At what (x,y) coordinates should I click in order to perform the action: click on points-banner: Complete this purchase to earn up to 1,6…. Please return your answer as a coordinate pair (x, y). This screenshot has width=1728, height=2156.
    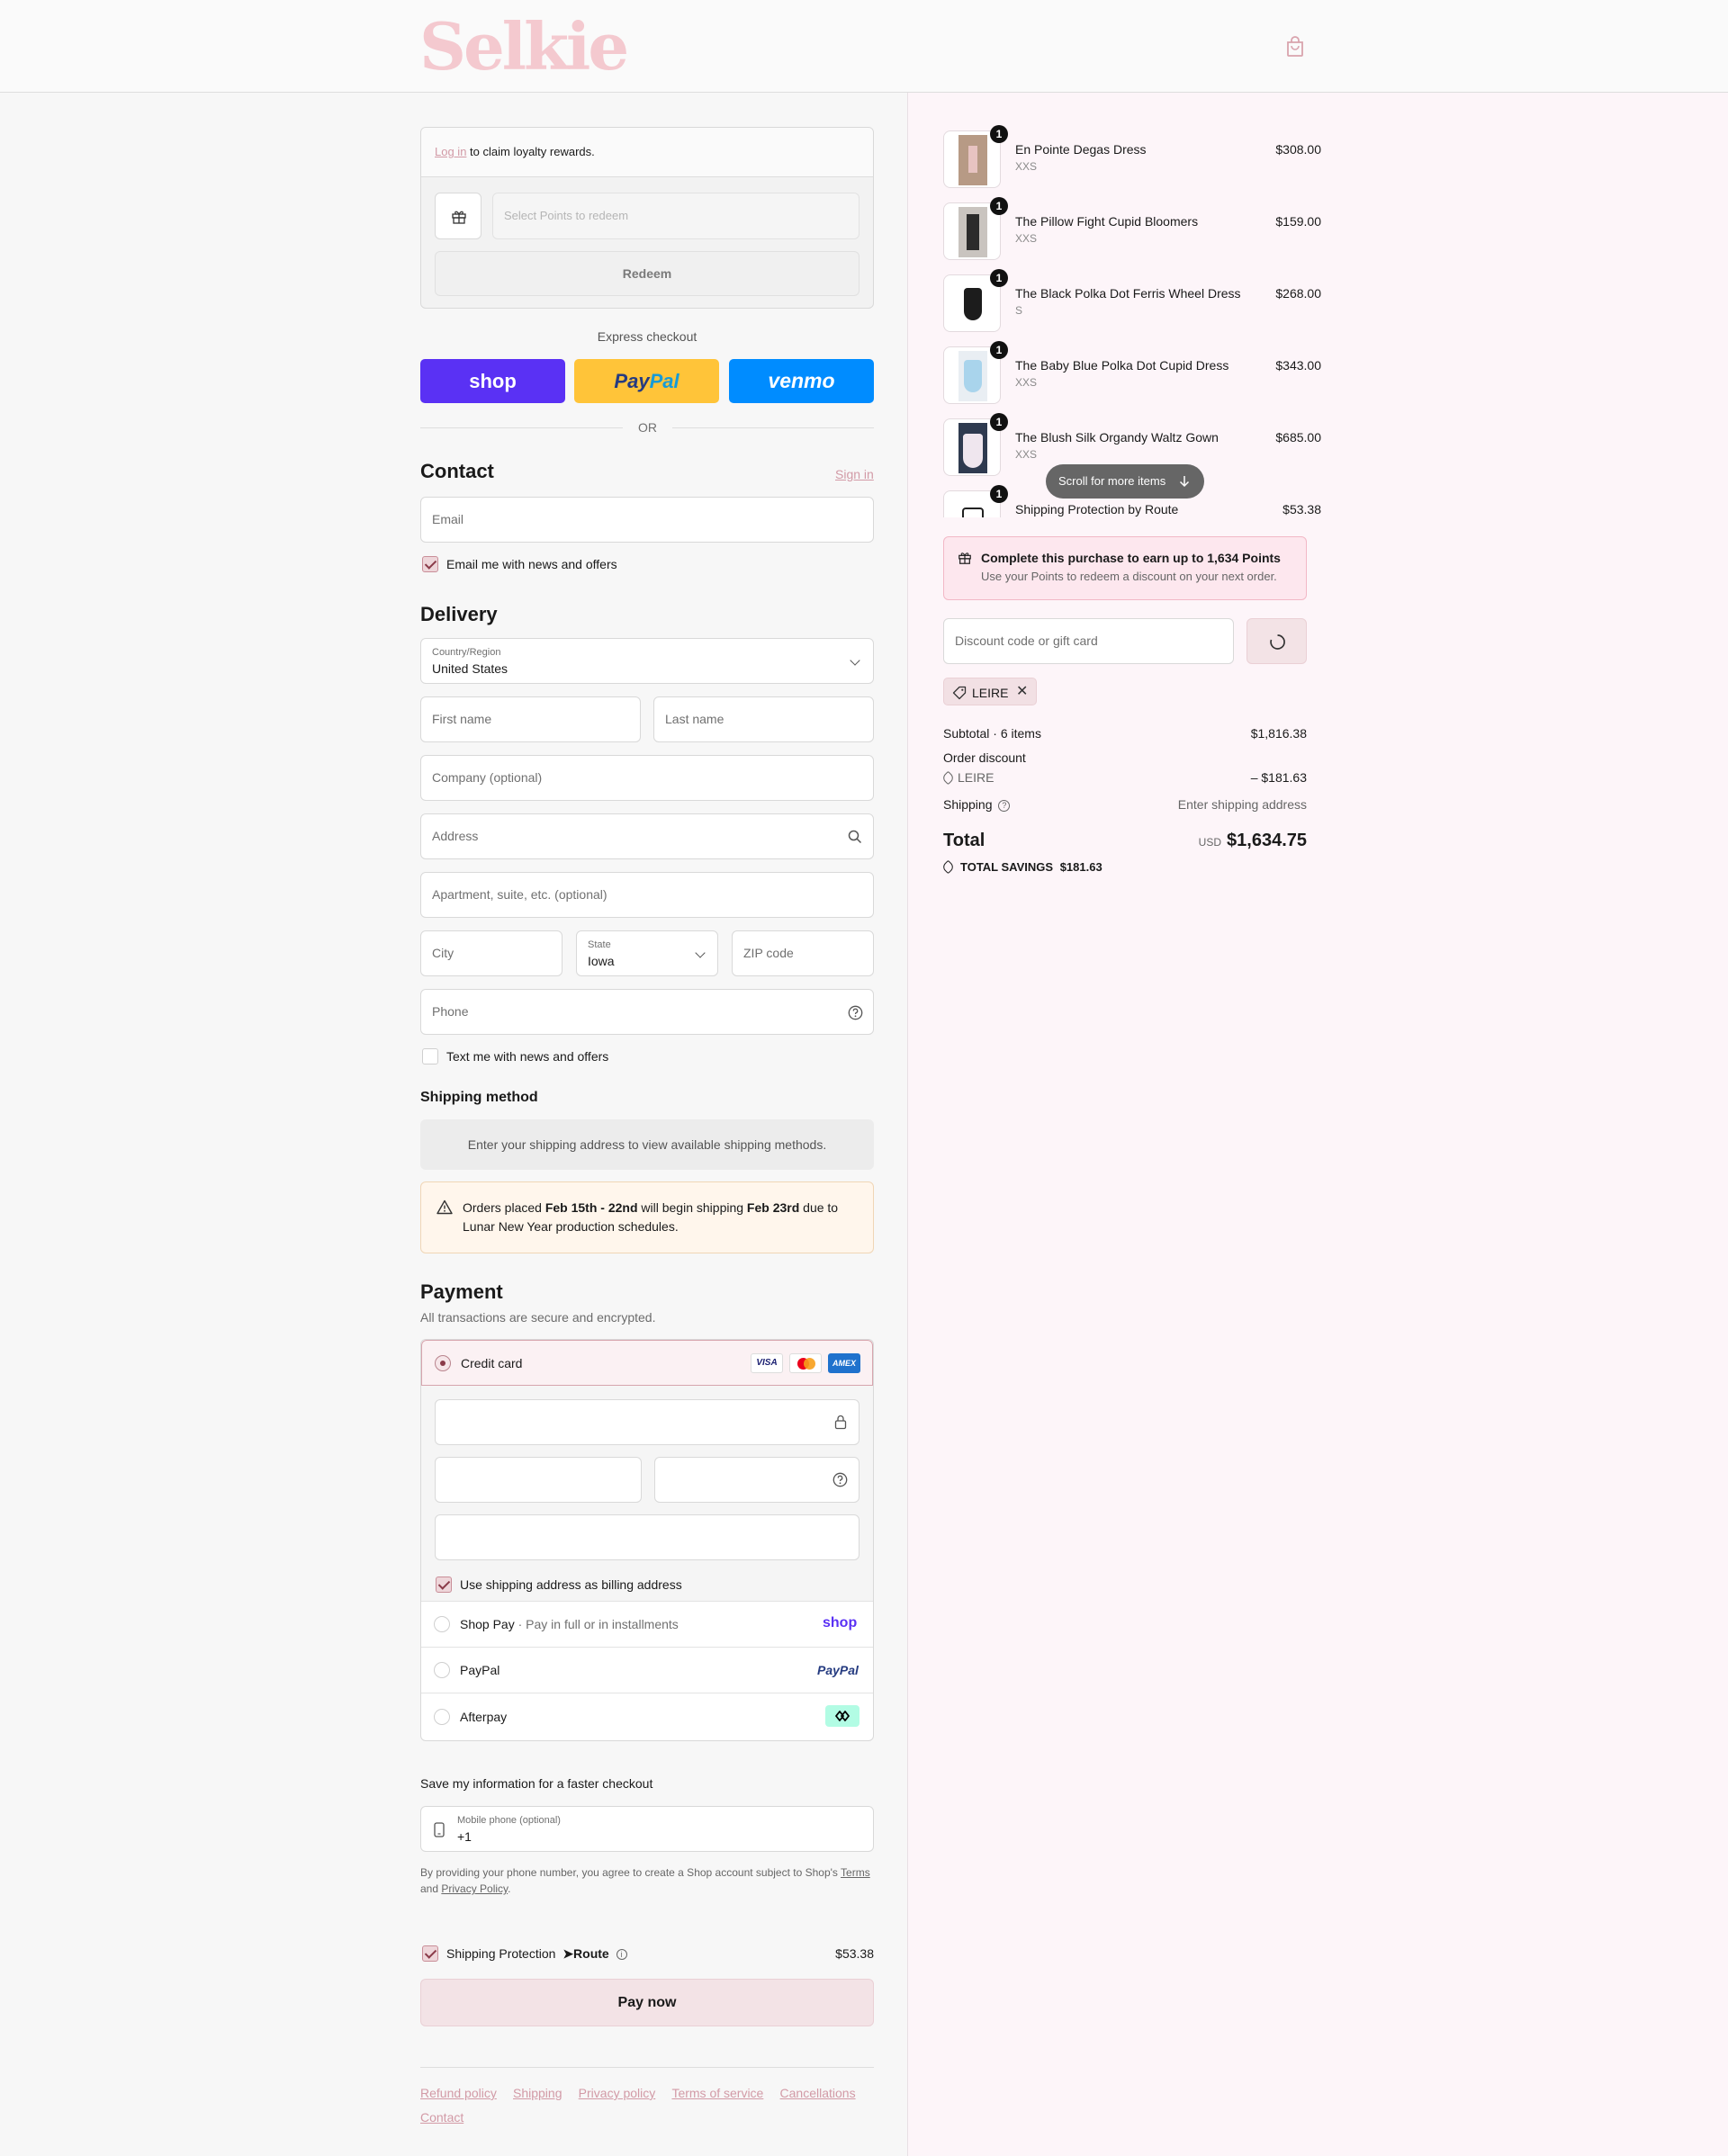
    Looking at the image, I should click on (1125, 568).